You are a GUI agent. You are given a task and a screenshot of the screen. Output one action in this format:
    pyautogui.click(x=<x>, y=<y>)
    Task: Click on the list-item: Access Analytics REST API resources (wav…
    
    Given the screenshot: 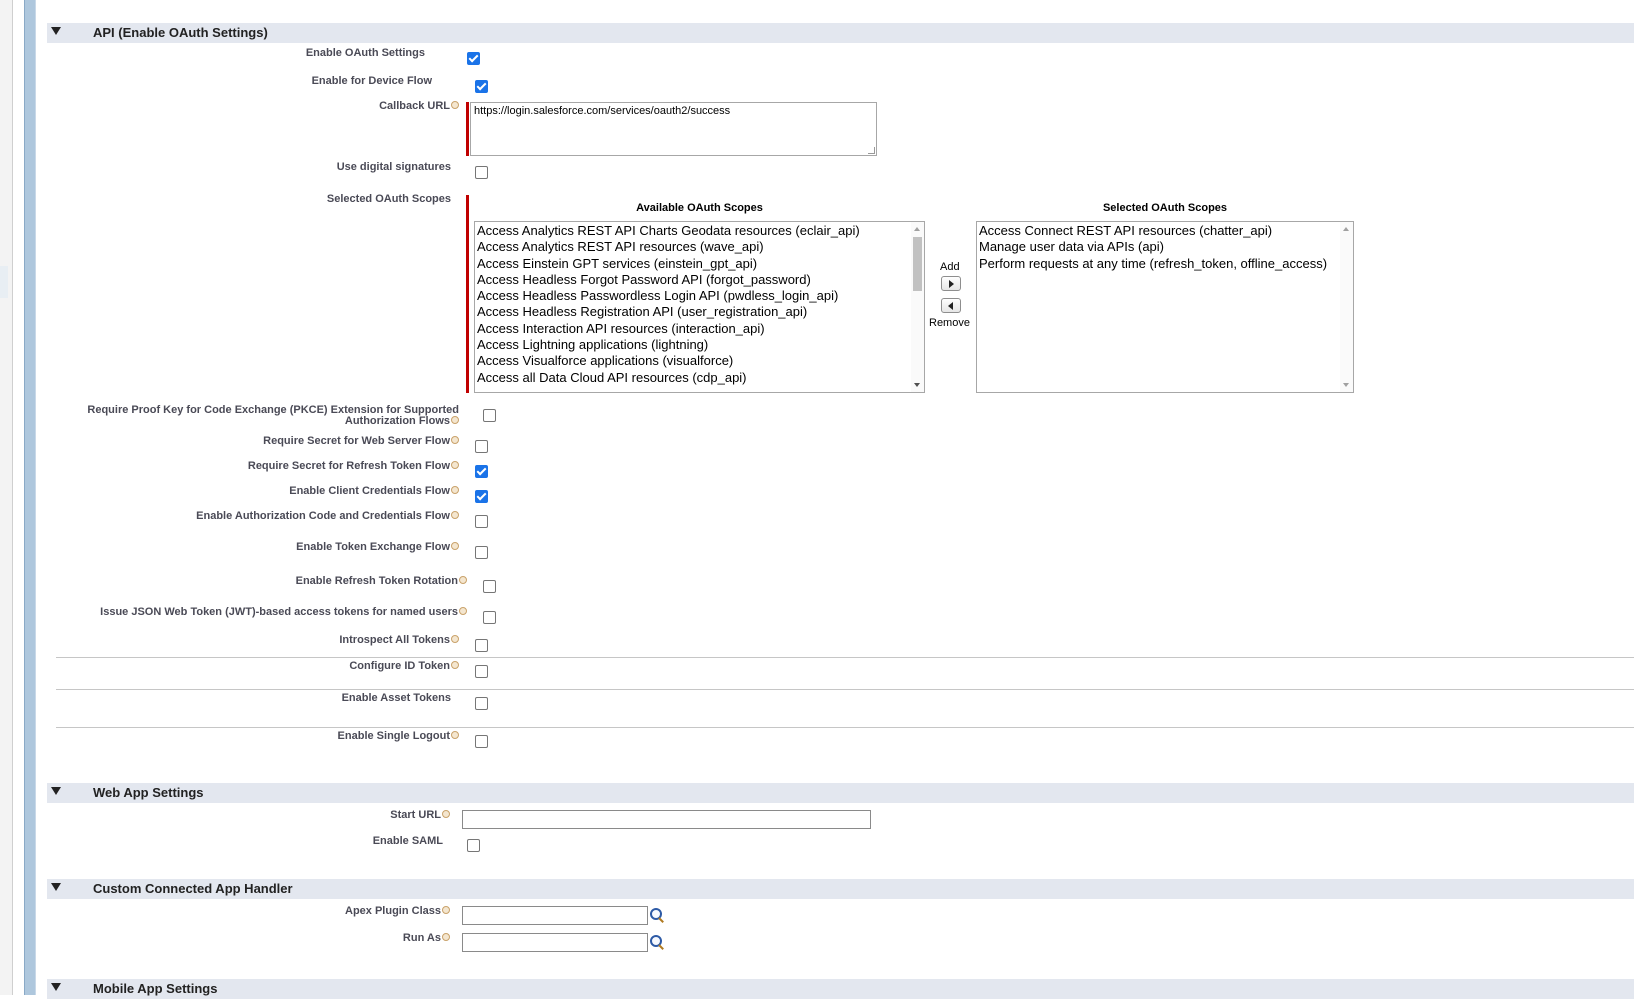 What is the action you would take?
    pyautogui.click(x=699, y=247)
    